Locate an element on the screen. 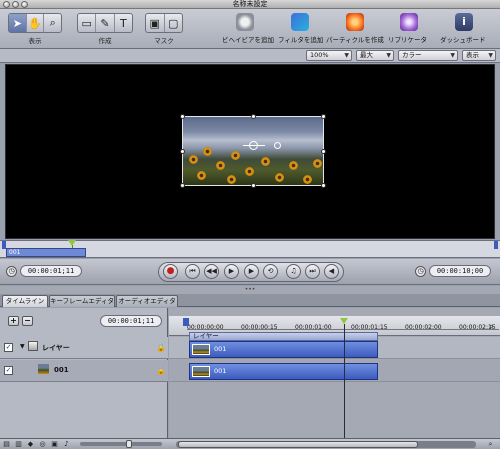 The width and height of the screenshot is (500, 449). splitter-grip-icon: ••• is located at coordinates (250, 289).